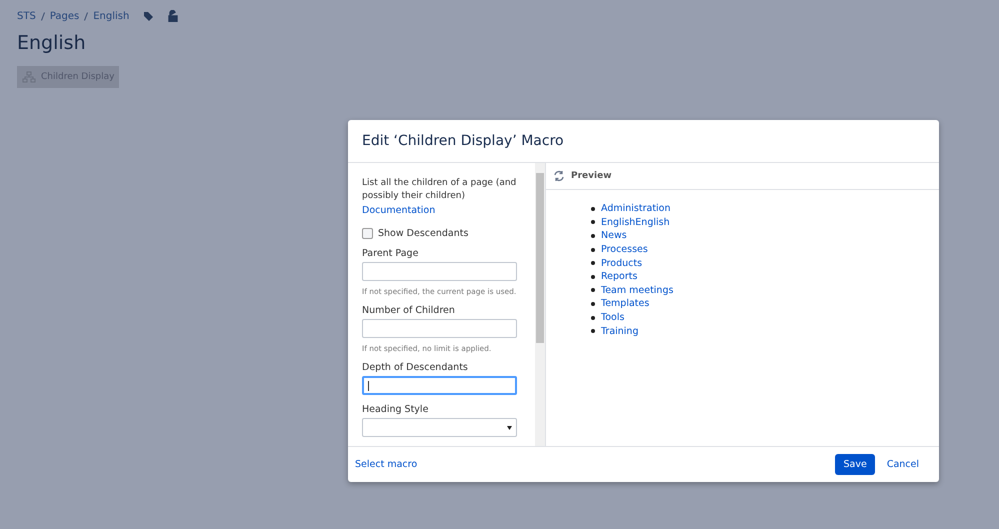 The image size is (999, 529). I want to click on child-page-link: Reports, so click(619, 276).